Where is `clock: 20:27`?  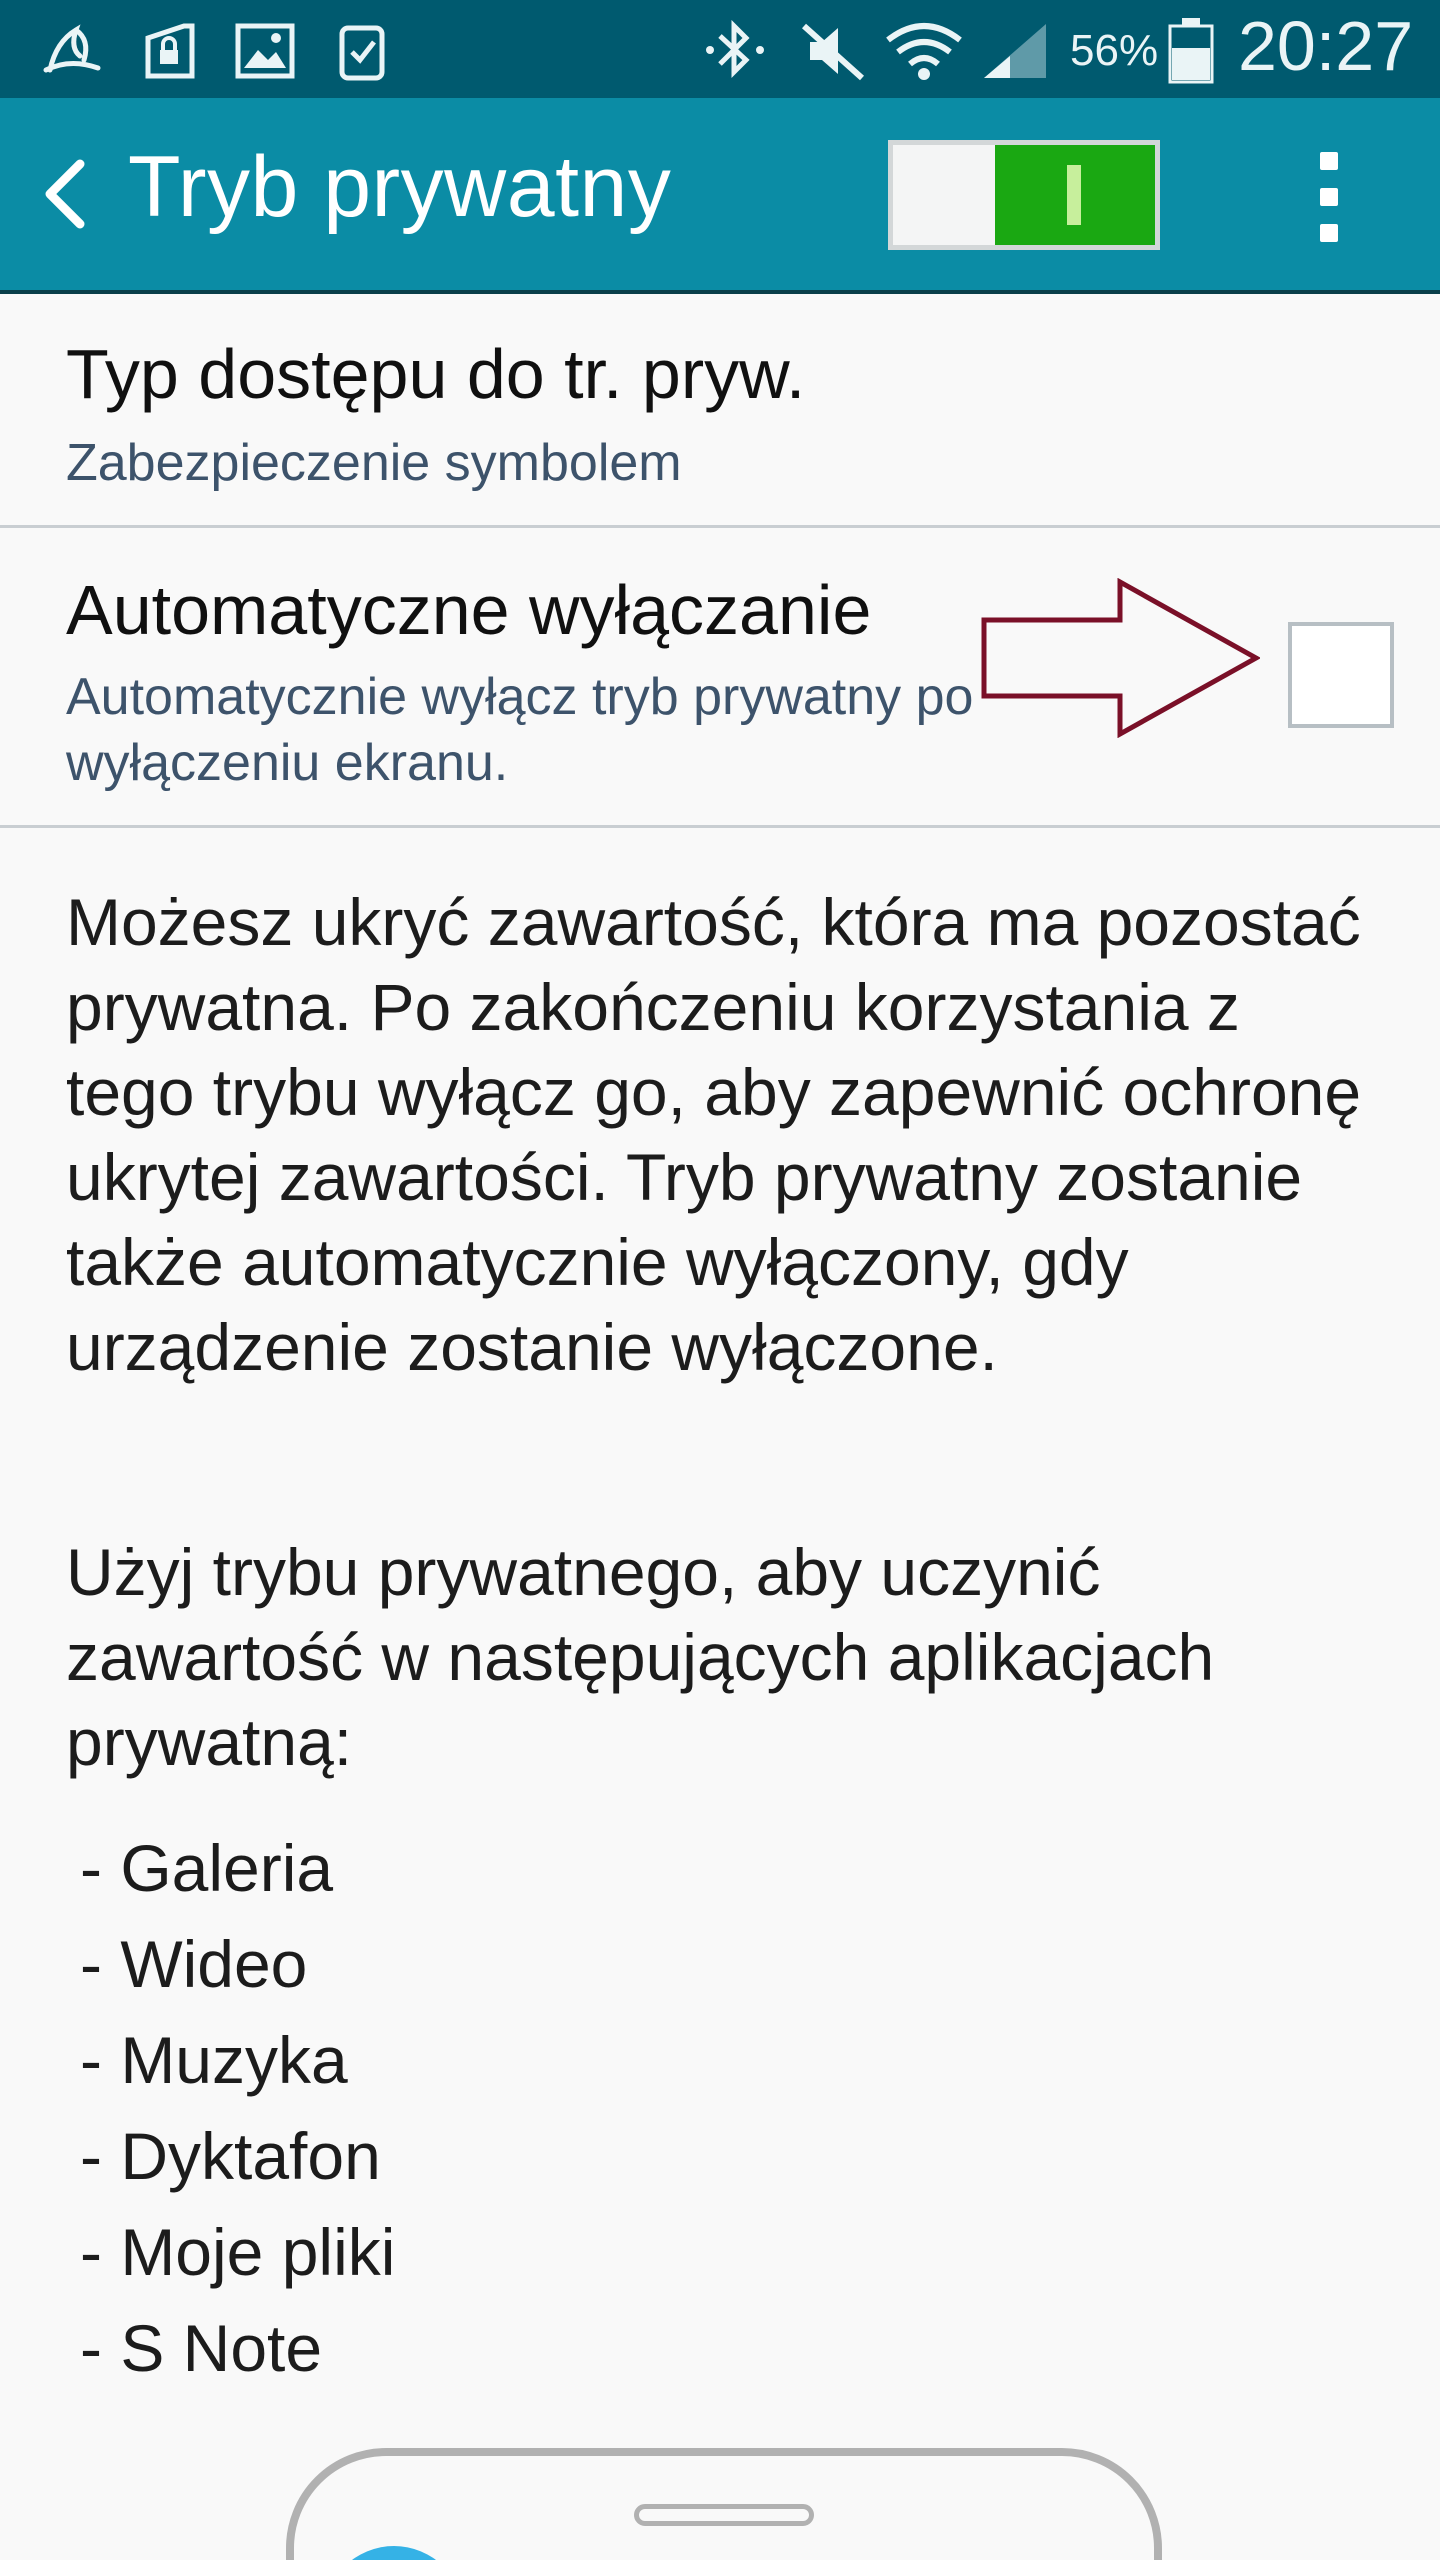
clock: 20:27 is located at coordinates (1326, 46).